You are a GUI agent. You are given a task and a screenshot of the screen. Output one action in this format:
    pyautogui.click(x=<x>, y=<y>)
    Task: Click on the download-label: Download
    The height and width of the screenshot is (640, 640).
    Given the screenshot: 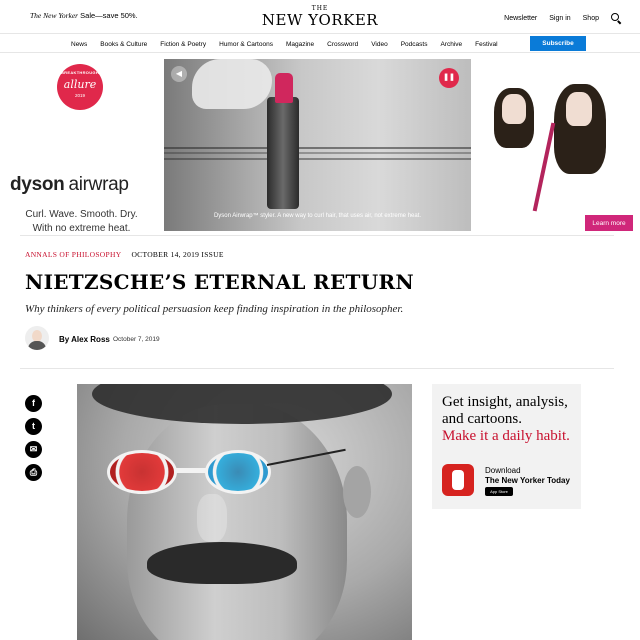 What is the action you would take?
    pyautogui.click(x=503, y=470)
    